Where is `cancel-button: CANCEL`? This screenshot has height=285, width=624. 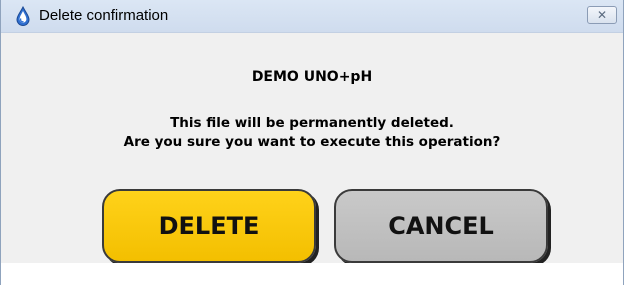 cancel-button: CANCEL is located at coordinates (441, 226).